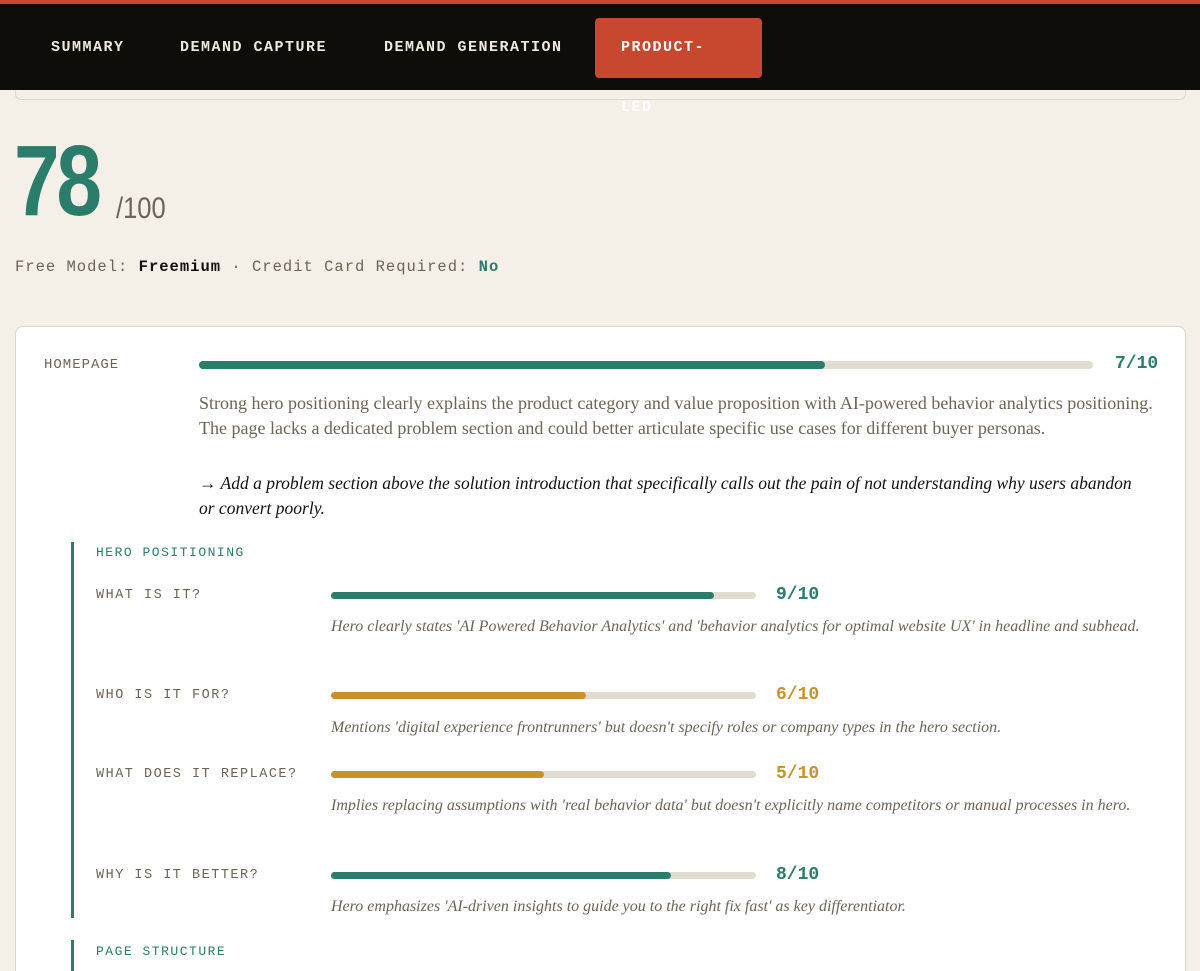 This screenshot has height=971, width=1200. Describe the element at coordinates (512, 365) in the screenshot. I see `homepage-score-fill` at that location.